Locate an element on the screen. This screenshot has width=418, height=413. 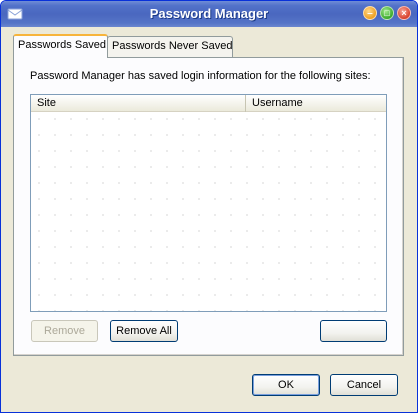
close-icon: × is located at coordinates (404, 13).